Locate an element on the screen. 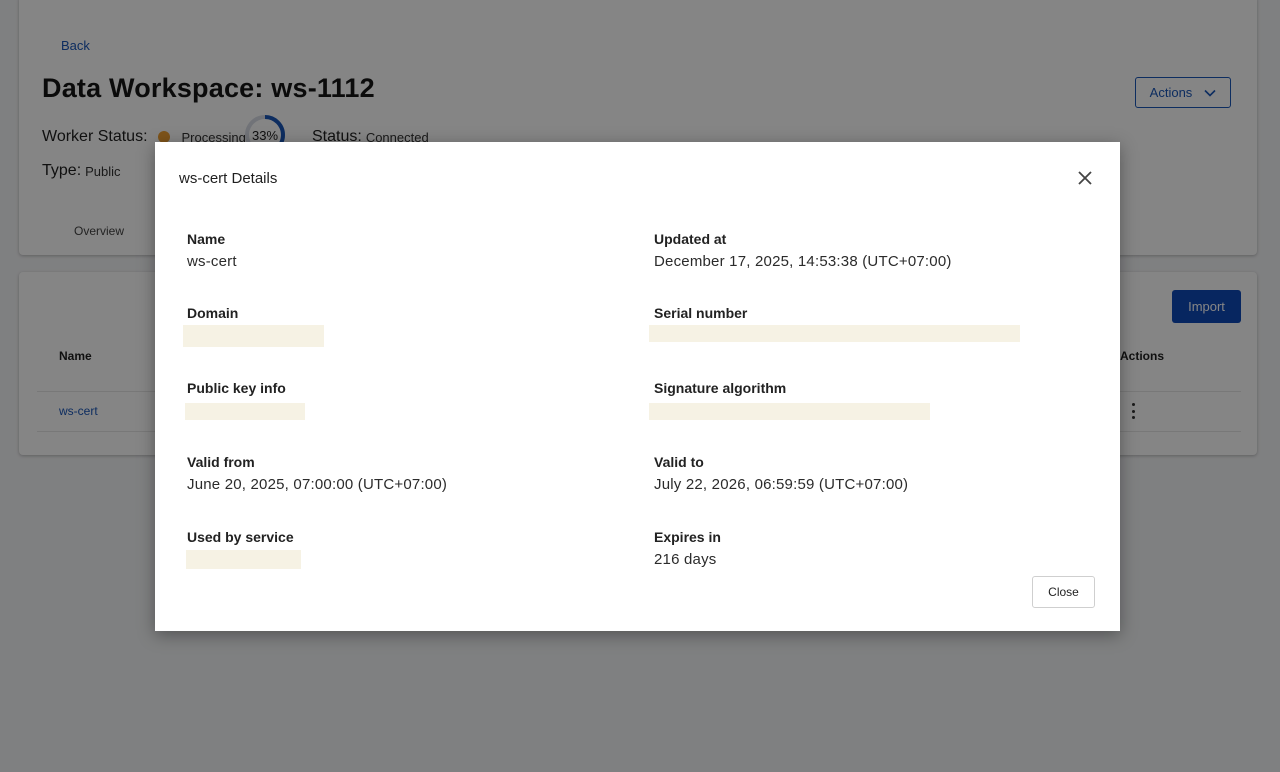 This screenshot has height=772, width=1280. field-label: Valid from is located at coordinates (221, 462).